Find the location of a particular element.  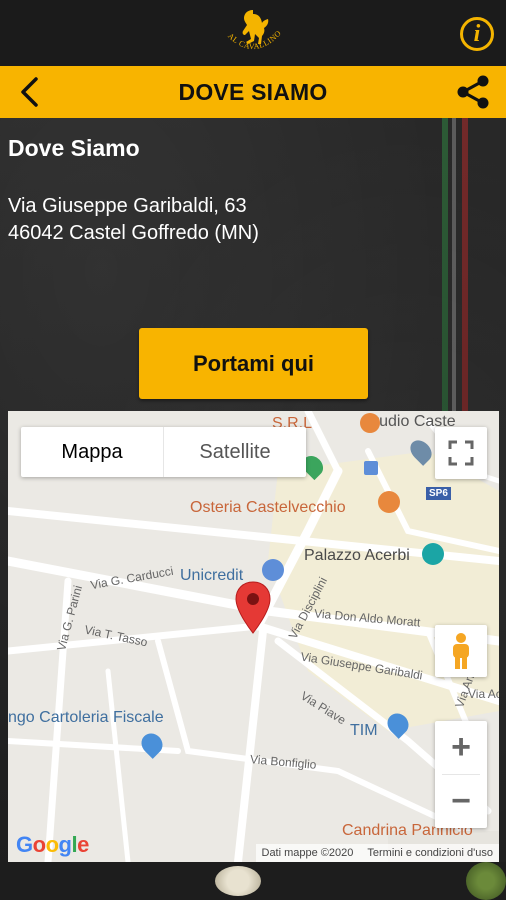

top-bar: AL CAVALLINO i is located at coordinates (253, 33).